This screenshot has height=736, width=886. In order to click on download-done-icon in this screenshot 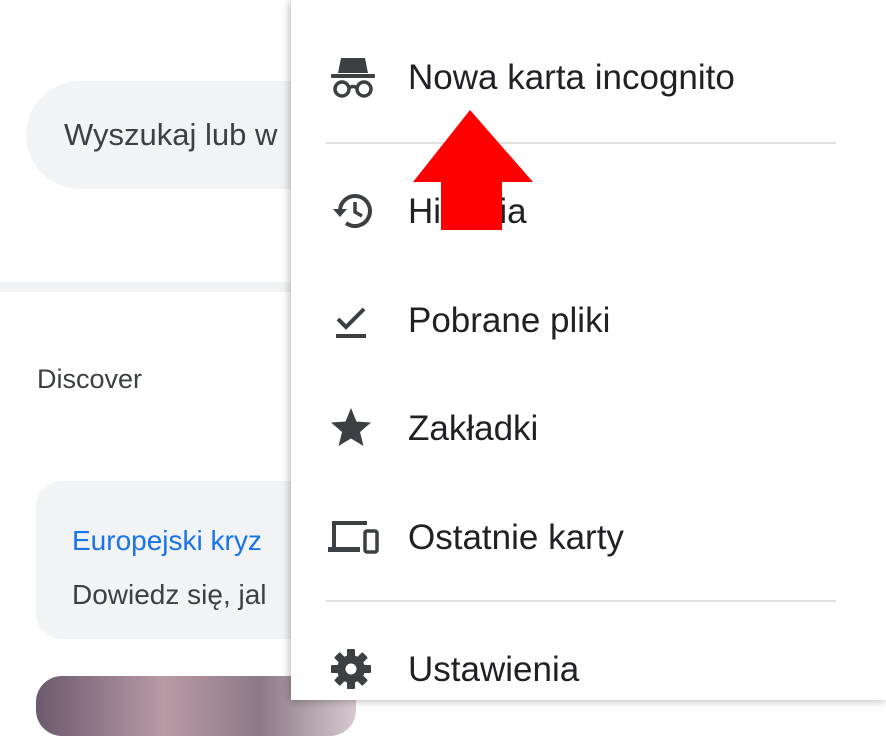, I will do `click(353, 320)`.